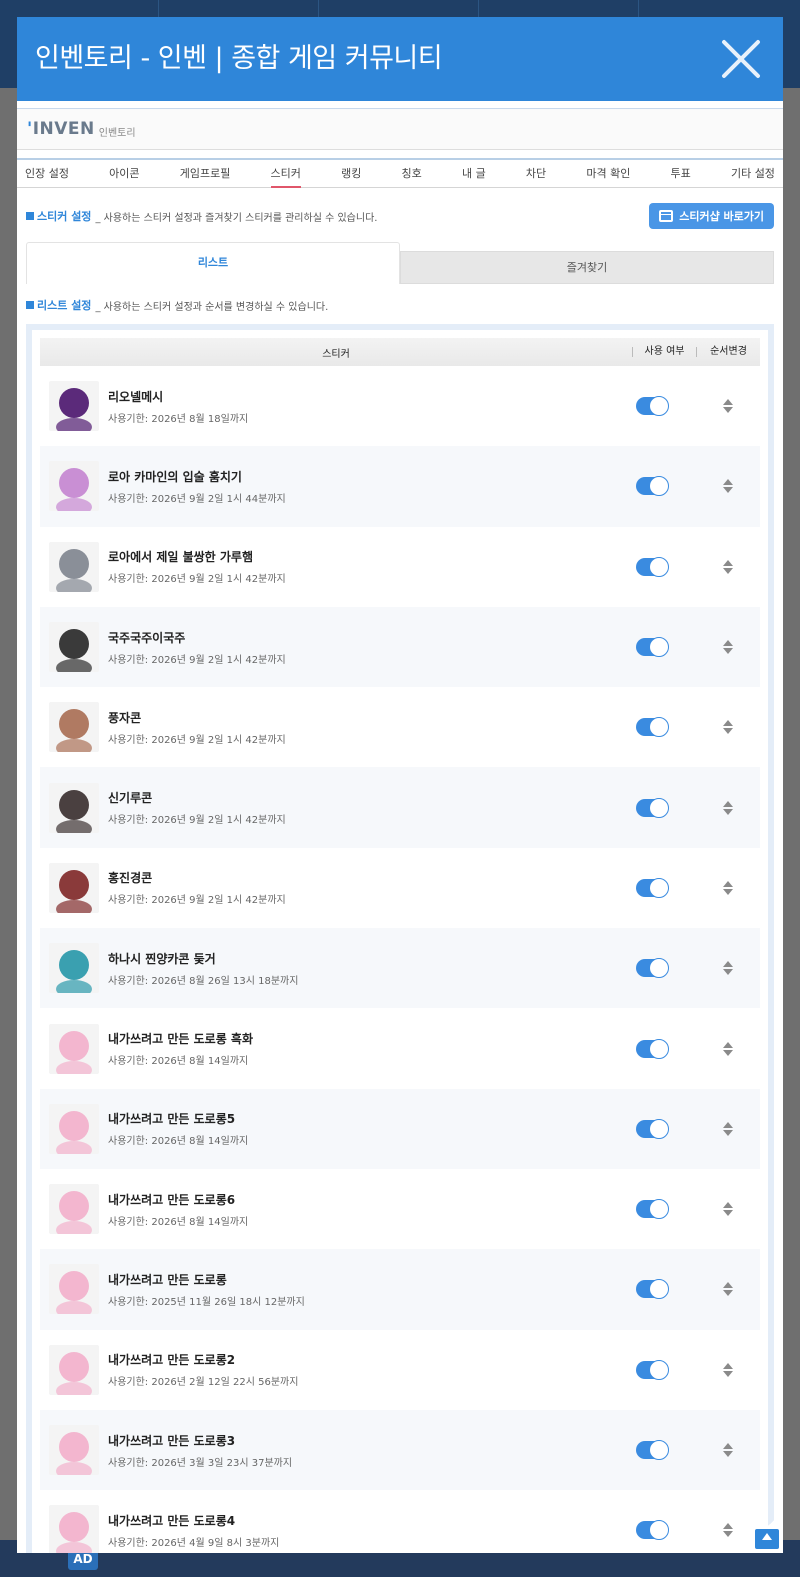  I want to click on sticker-row: 내가쓰려고 만든 도로롱4 사용기한: 2026년 4월 9일 8시 3분까지, so click(400, 1521).